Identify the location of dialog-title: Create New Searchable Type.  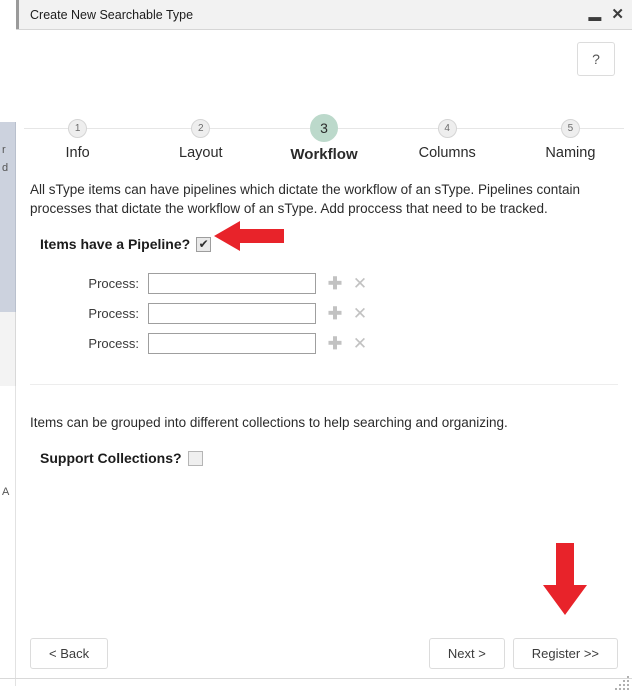
(112, 14).